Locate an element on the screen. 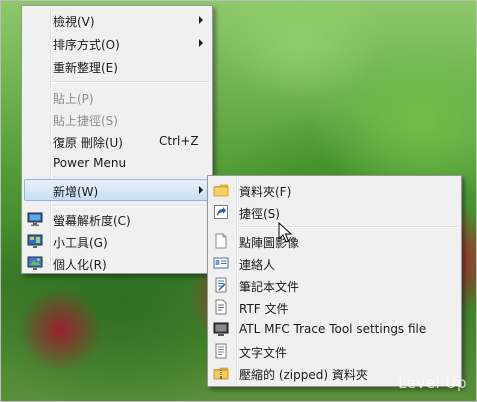  menu-item-power-menu: Power Menu is located at coordinates (117, 163).